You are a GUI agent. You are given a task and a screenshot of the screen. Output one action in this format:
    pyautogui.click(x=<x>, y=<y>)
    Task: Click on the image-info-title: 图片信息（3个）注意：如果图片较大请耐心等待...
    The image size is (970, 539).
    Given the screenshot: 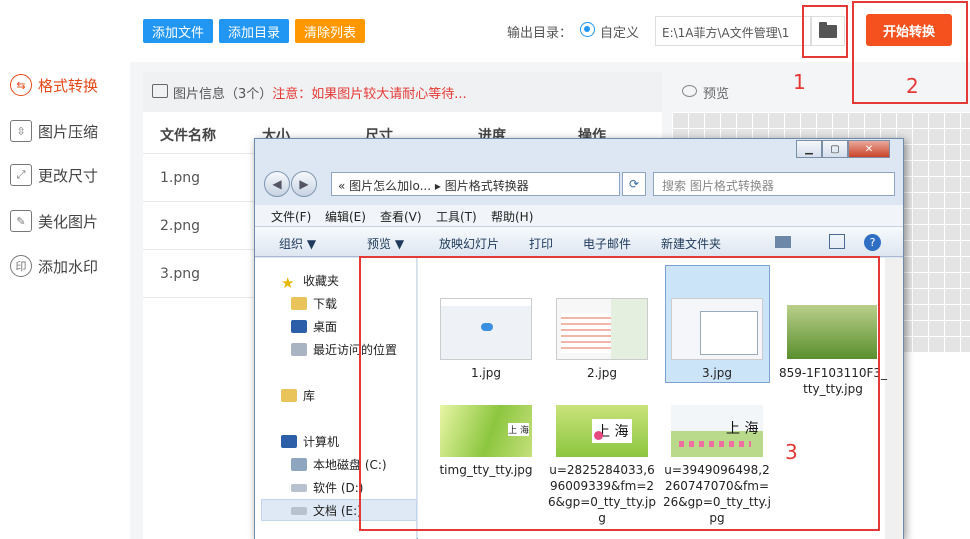 What is the action you would take?
    pyautogui.click(x=320, y=92)
    